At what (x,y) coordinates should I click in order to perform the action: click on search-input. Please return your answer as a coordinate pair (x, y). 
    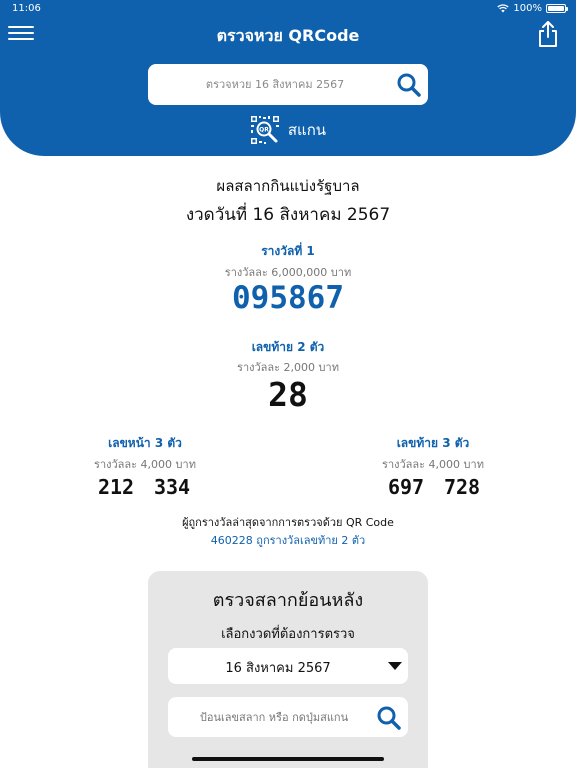
    Looking at the image, I should click on (268, 84).